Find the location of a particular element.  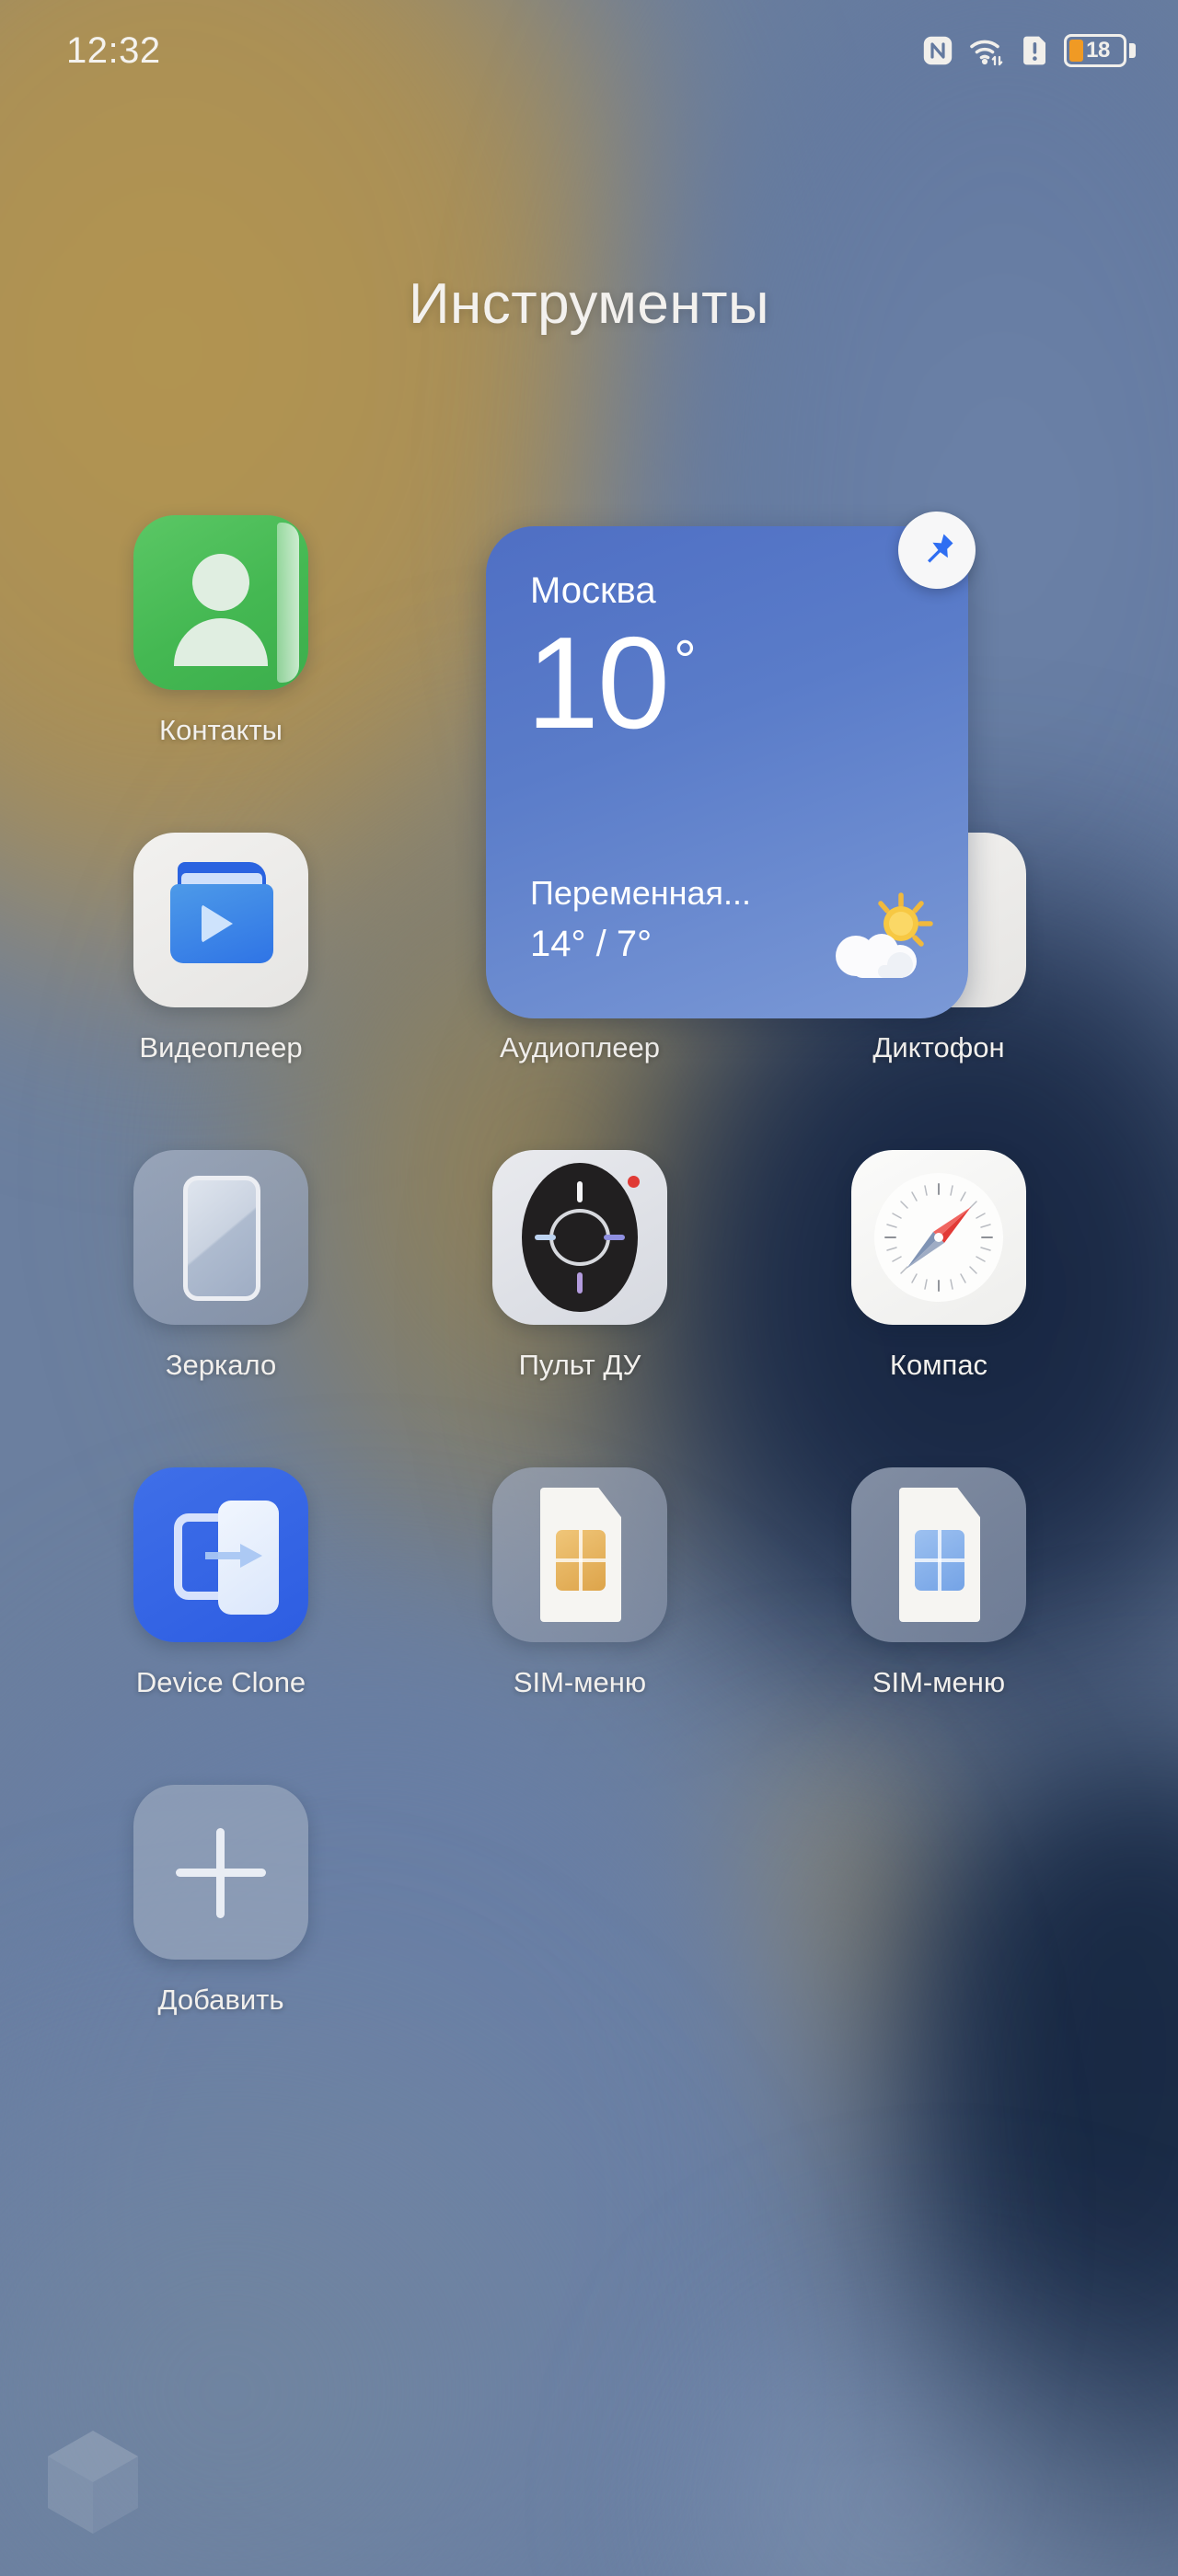

app-item-add: Добавить is located at coordinates (221, 1943).